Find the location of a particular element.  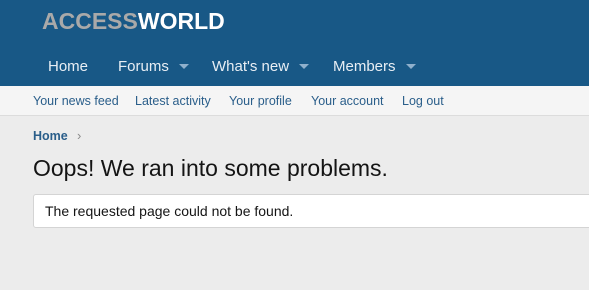

error-message-text: The requested page could not be found. is located at coordinates (169, 211).